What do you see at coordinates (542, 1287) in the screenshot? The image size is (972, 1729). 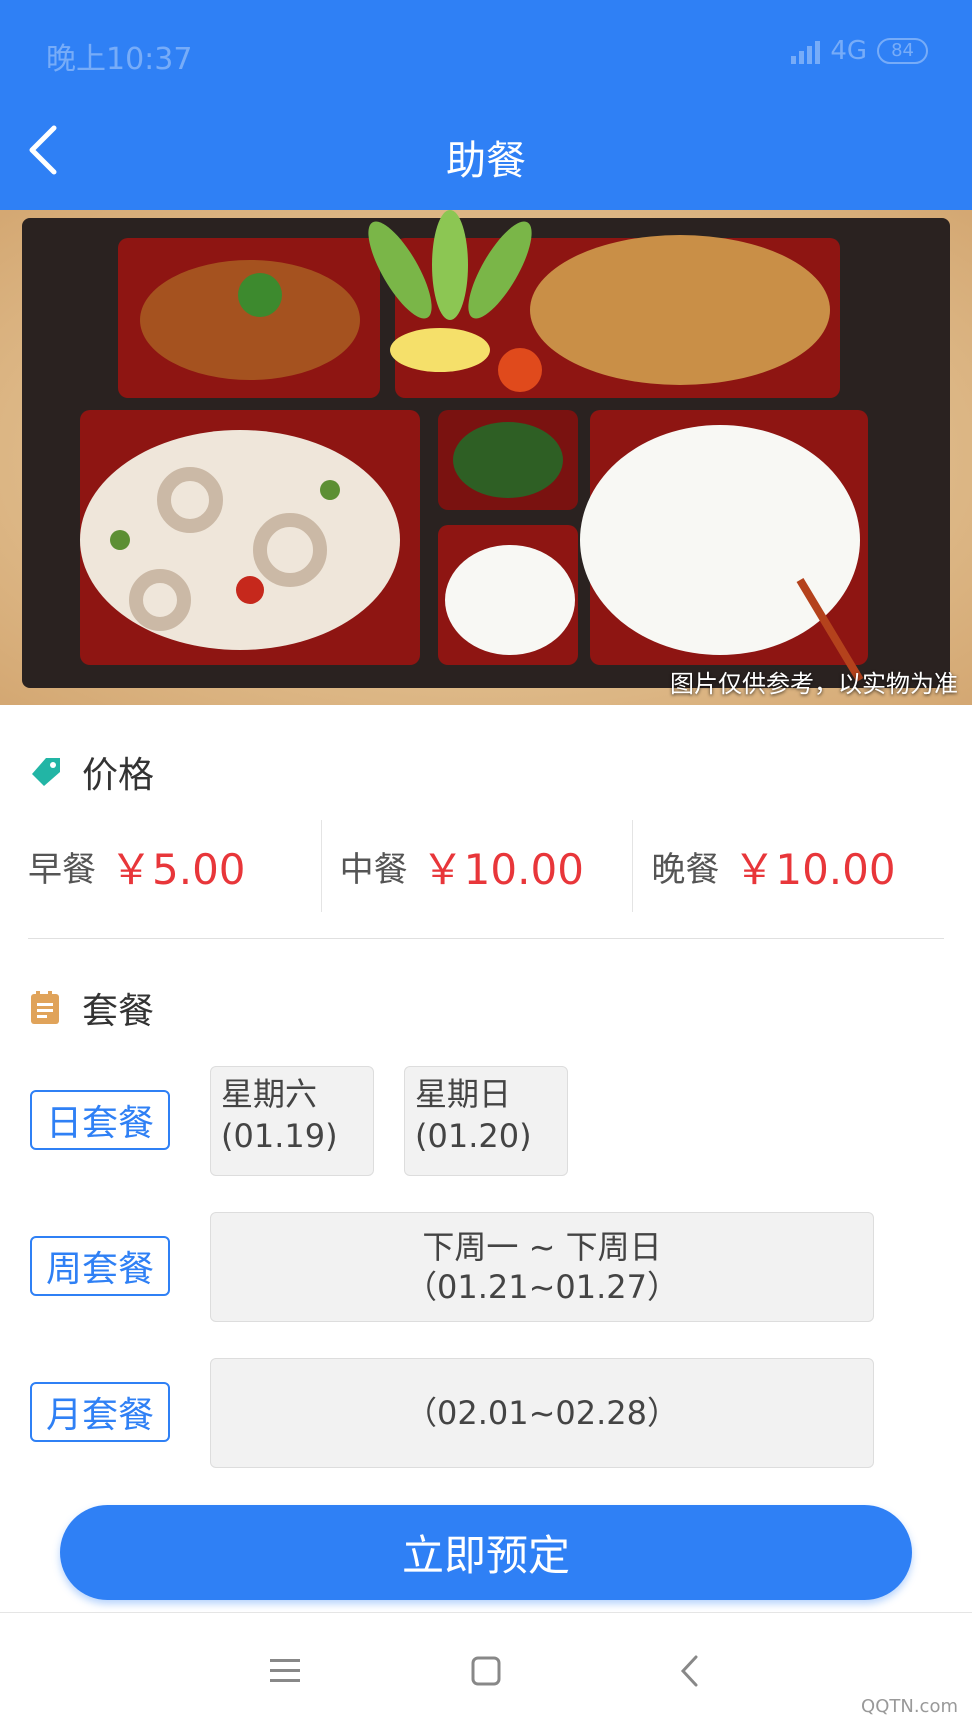 I see `weekly-option-dates: （01.21~01.27）` at bounding box center [542, 1287].